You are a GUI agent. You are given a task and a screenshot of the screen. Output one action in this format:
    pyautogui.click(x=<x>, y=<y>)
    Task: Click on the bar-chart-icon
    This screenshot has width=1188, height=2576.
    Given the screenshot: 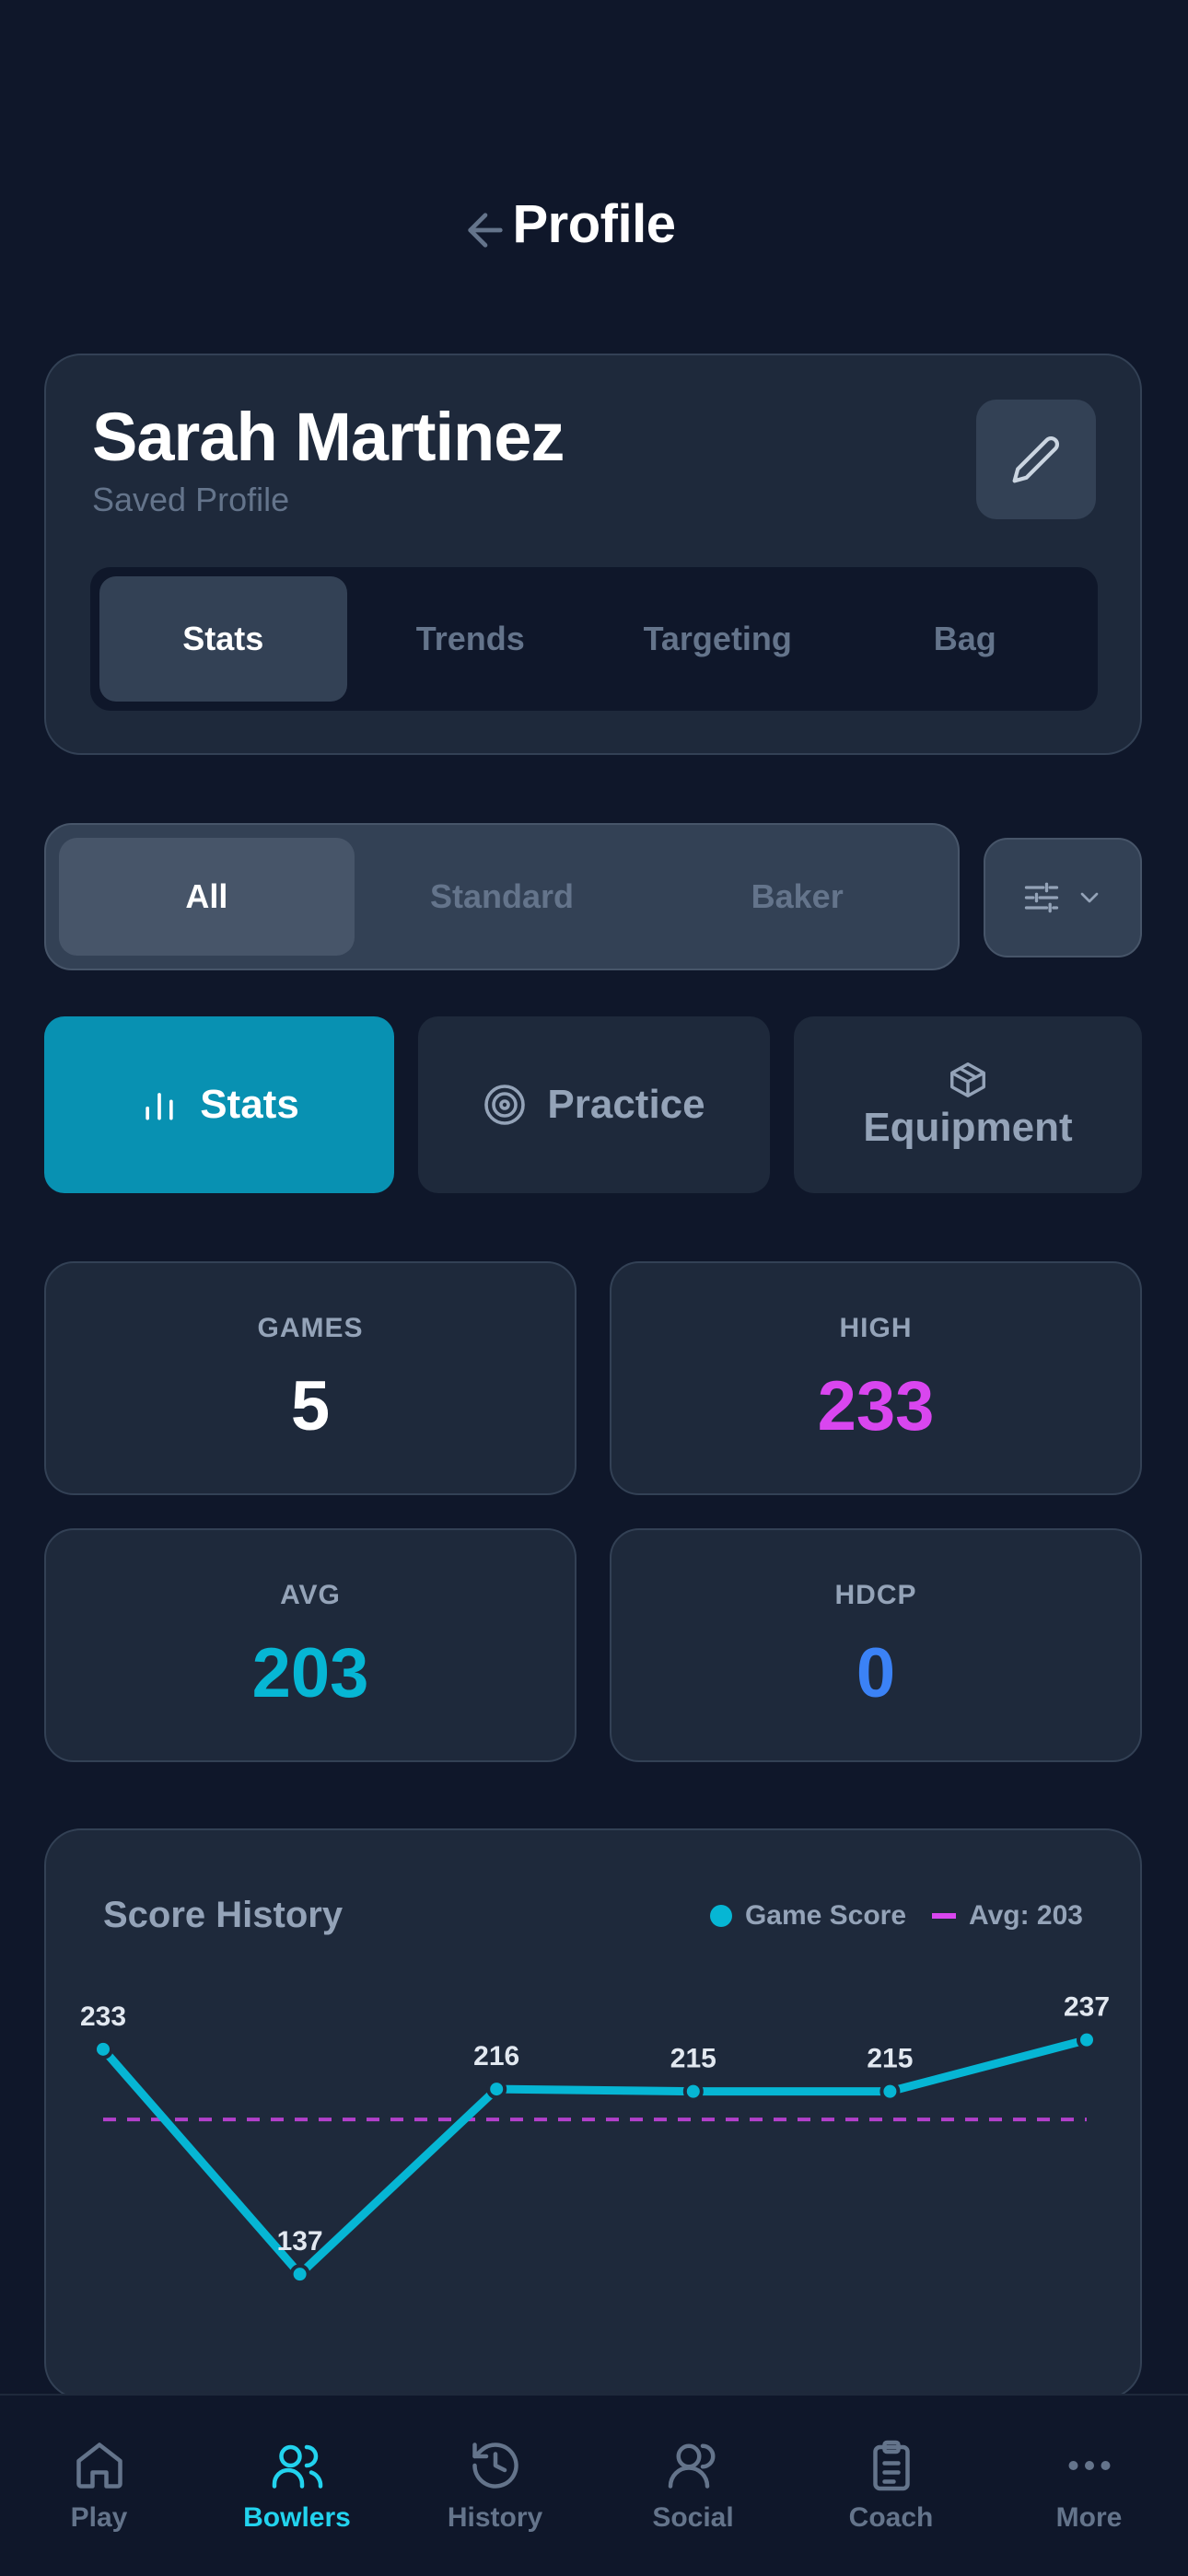 What is the action you would take?
    pyautogui.click(x=160, y=1106)
    